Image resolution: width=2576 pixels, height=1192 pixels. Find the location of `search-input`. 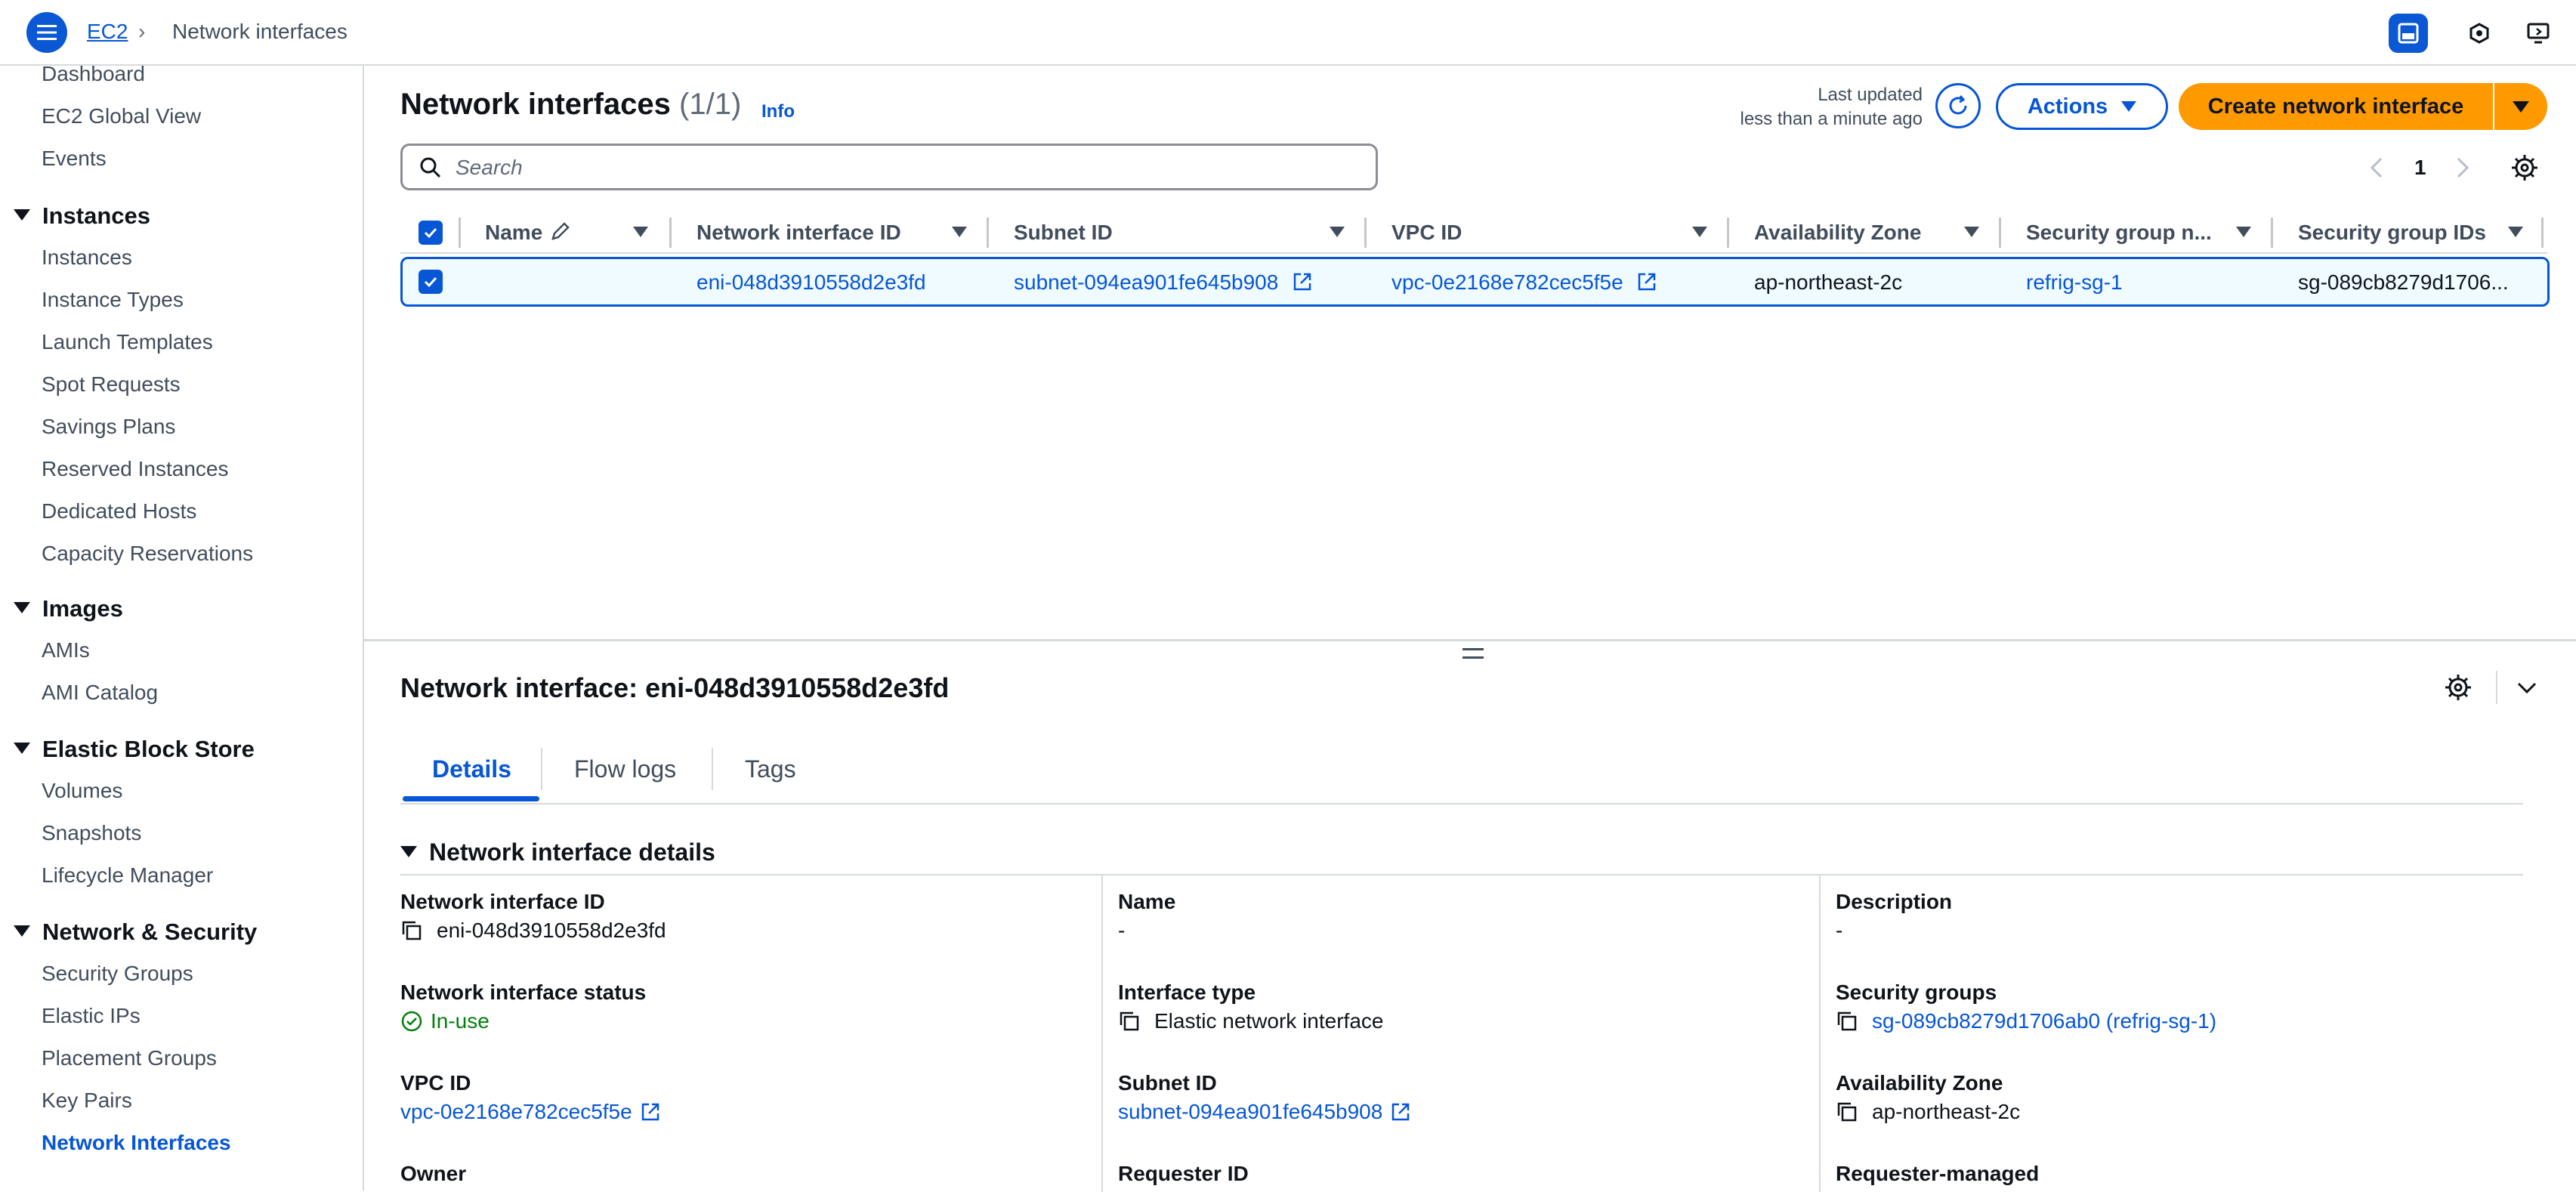

search-input is located at coordinates (901, 167).